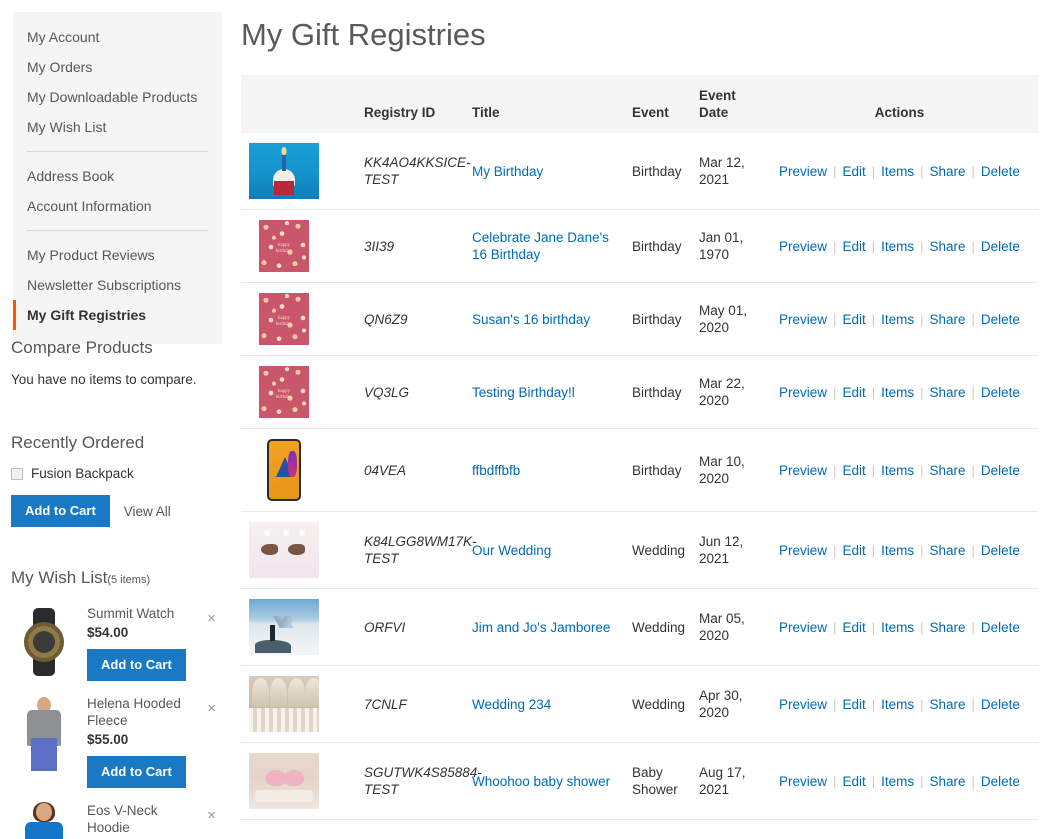 This screenshot has width=1058, height=839. I want to click on sidebar-item-my-wish-list: My Wish List, so click(117, 127).